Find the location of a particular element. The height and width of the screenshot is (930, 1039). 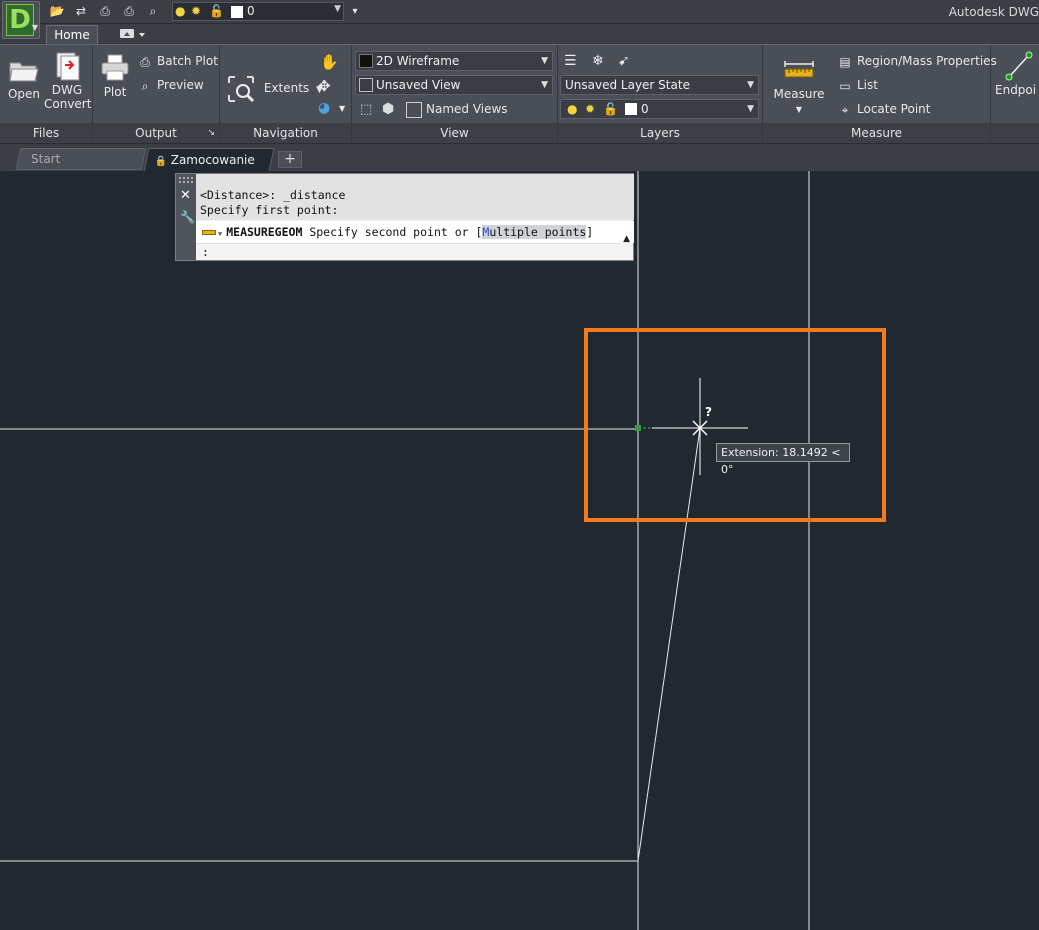

layer-match-icon: ➹ is located at coordinates (624, 61).